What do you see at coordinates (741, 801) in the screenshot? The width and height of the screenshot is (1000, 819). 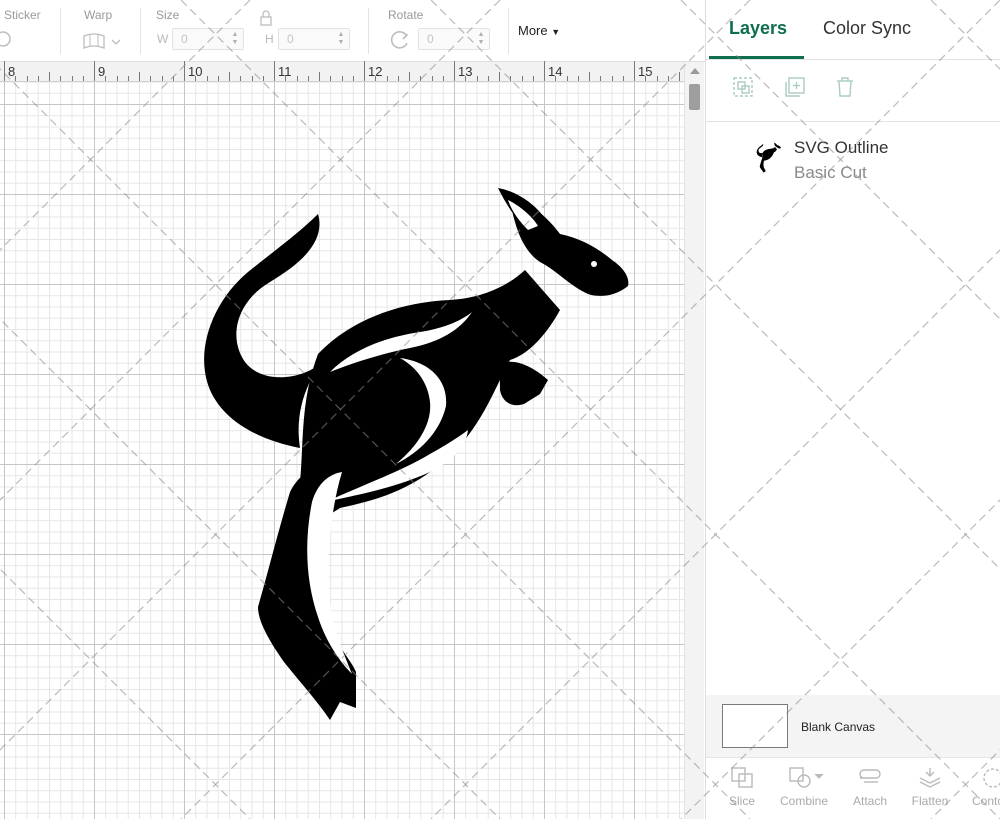 I see `slice-label: Slice` at bounding box center [741, 801].